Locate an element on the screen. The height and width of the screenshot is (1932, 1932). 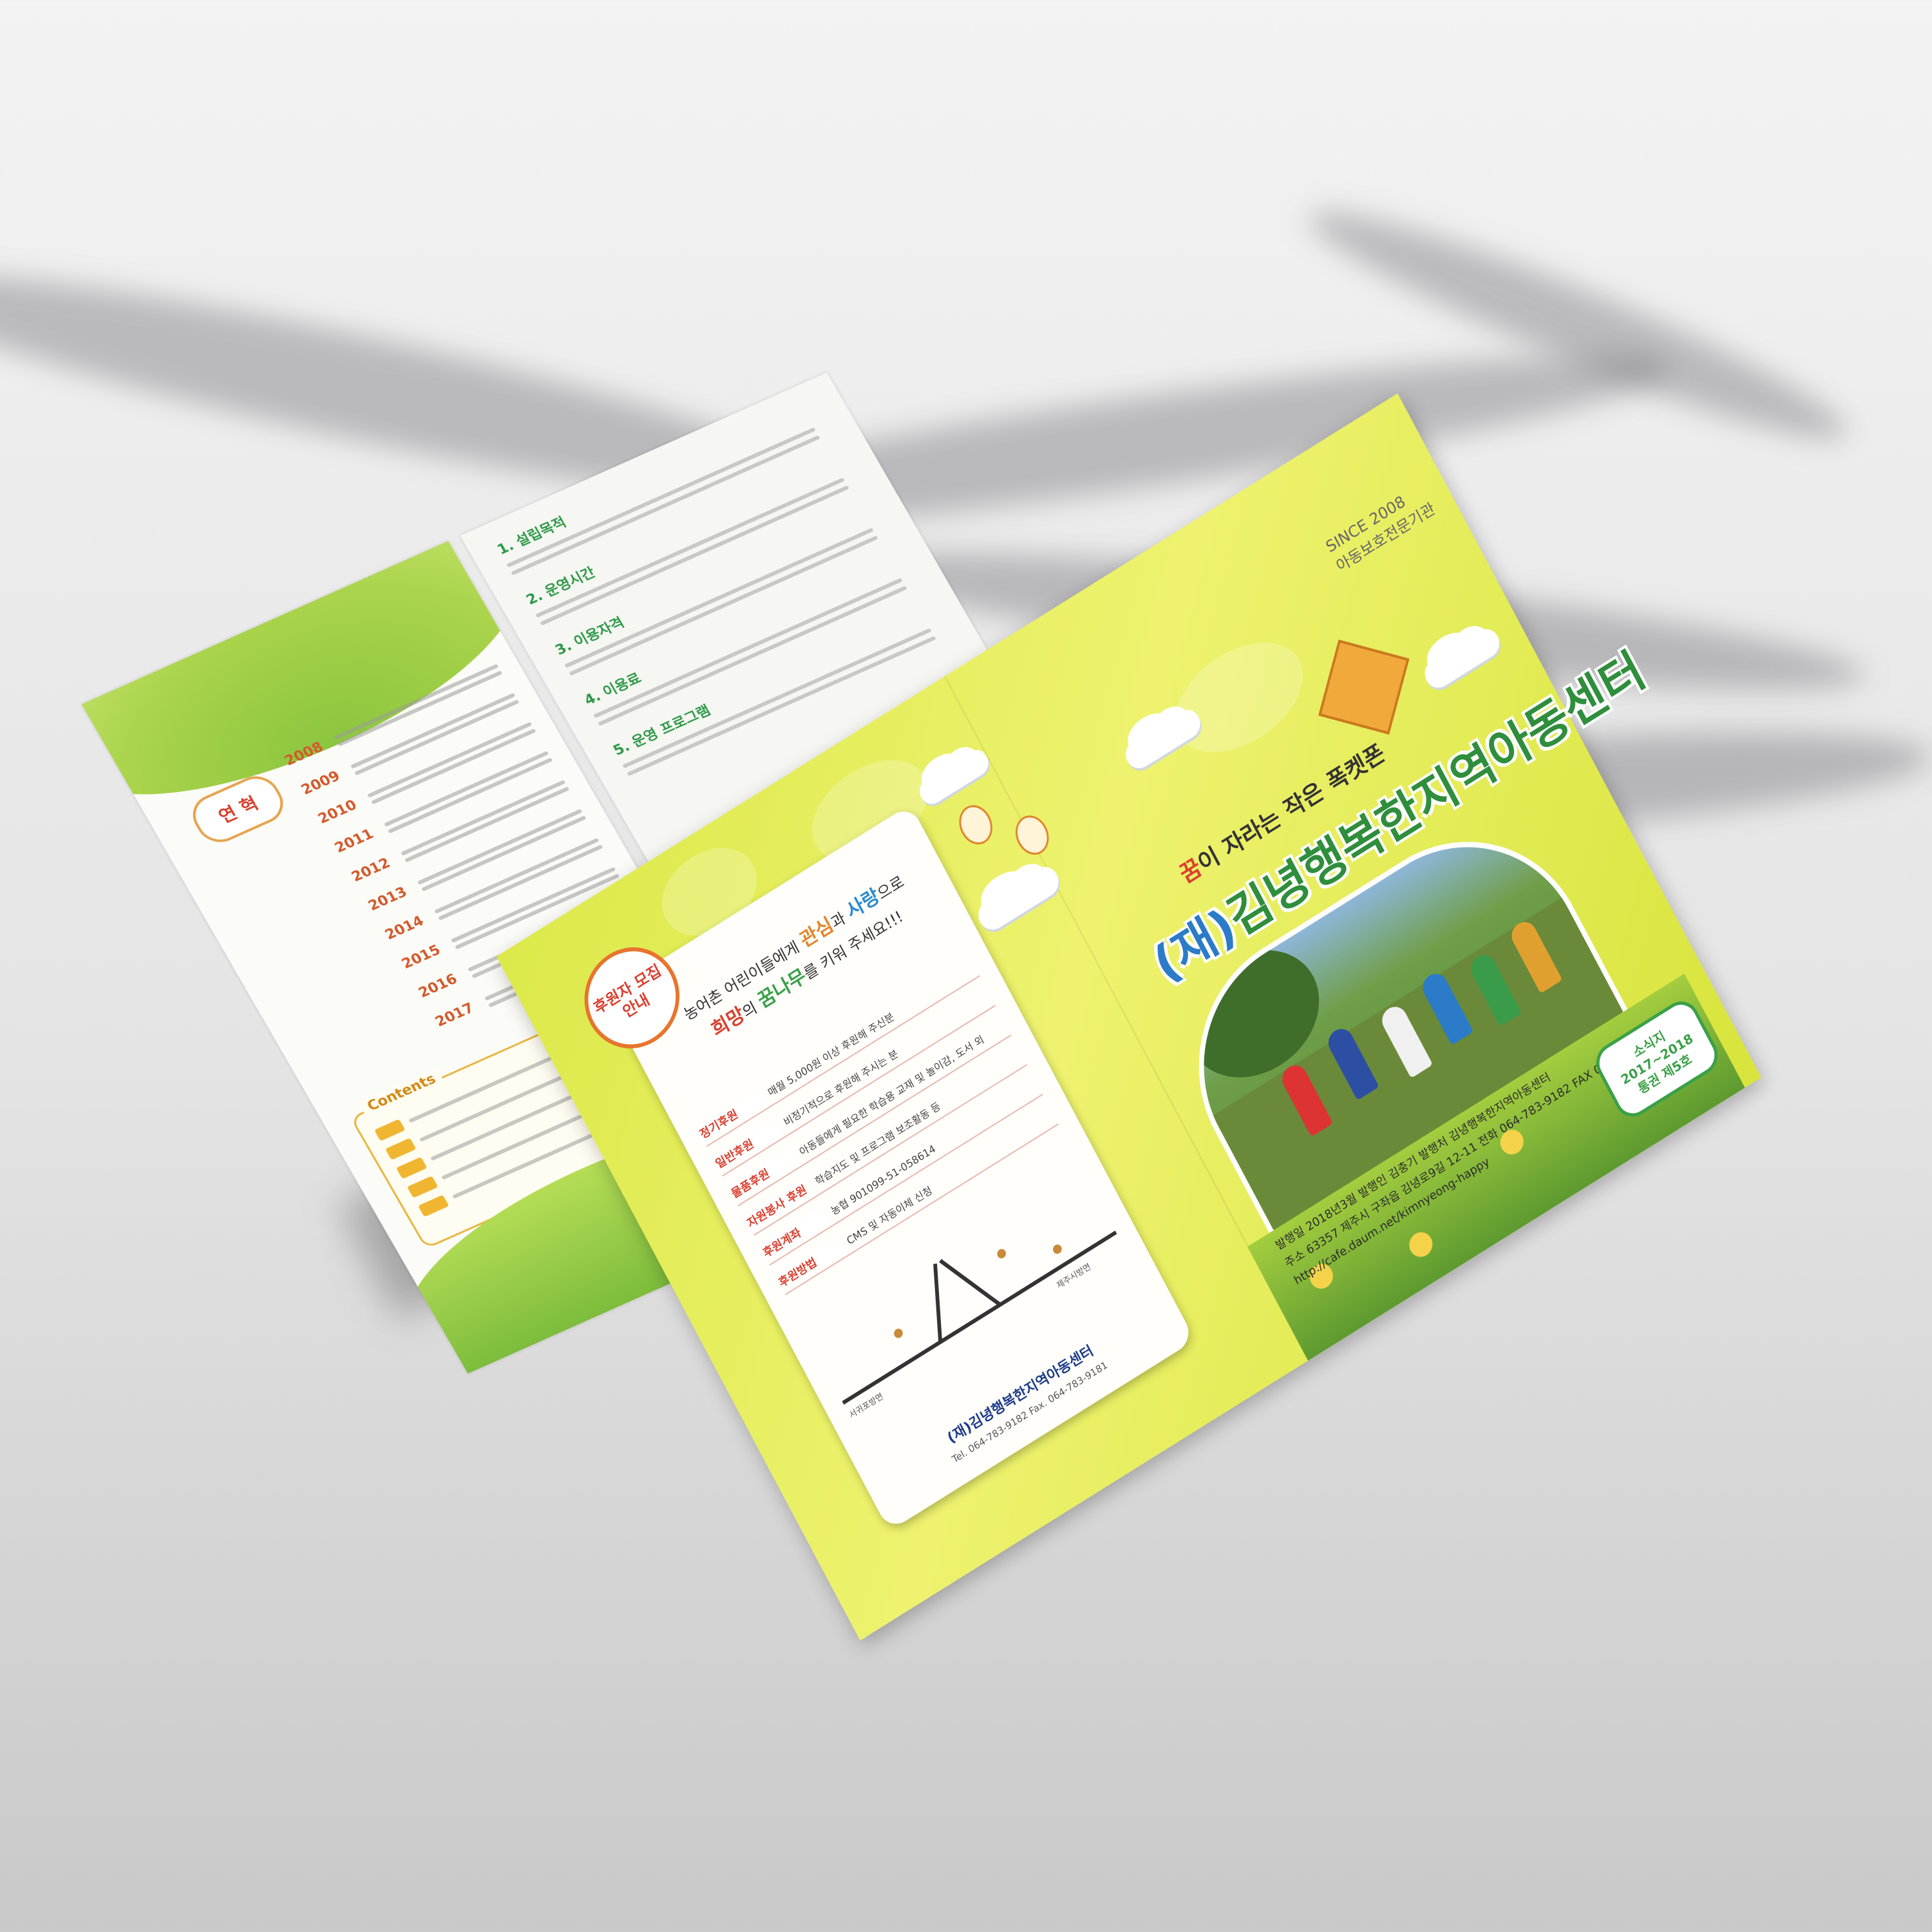
since-label: SINCE 2008 아동보호전문기관 is located at coordinates (1380, 528).